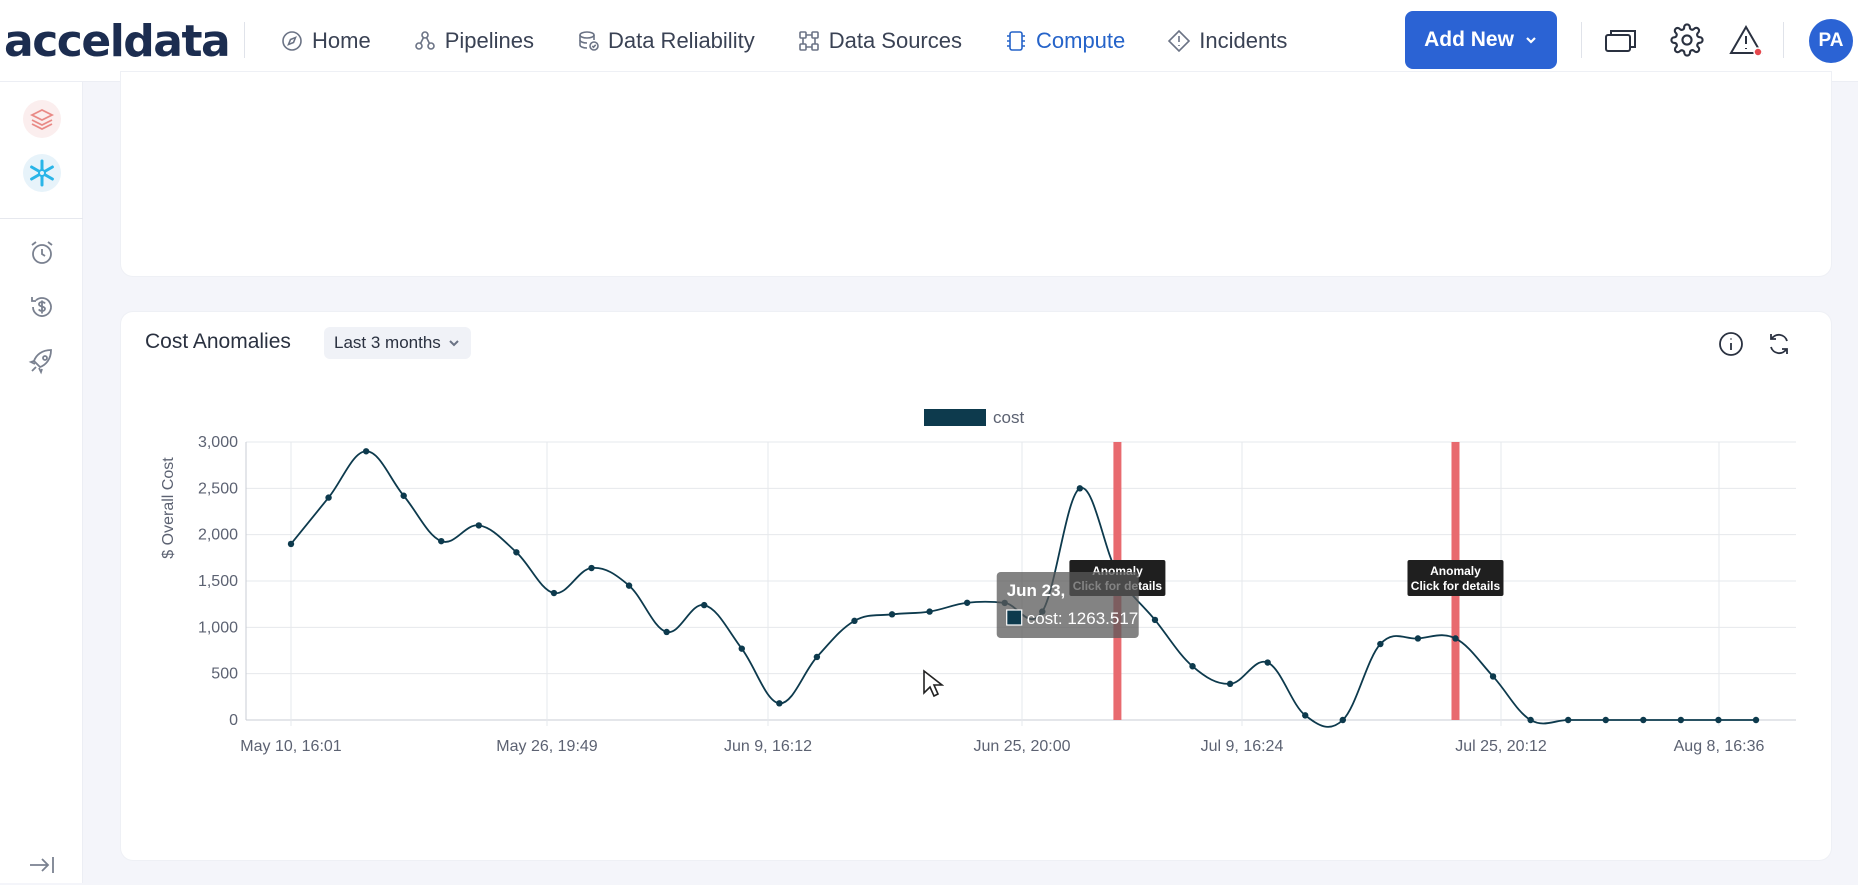 The width and height of the screenshot is (1858, 885). I want to click on warning-icon, so click(1746, 40).